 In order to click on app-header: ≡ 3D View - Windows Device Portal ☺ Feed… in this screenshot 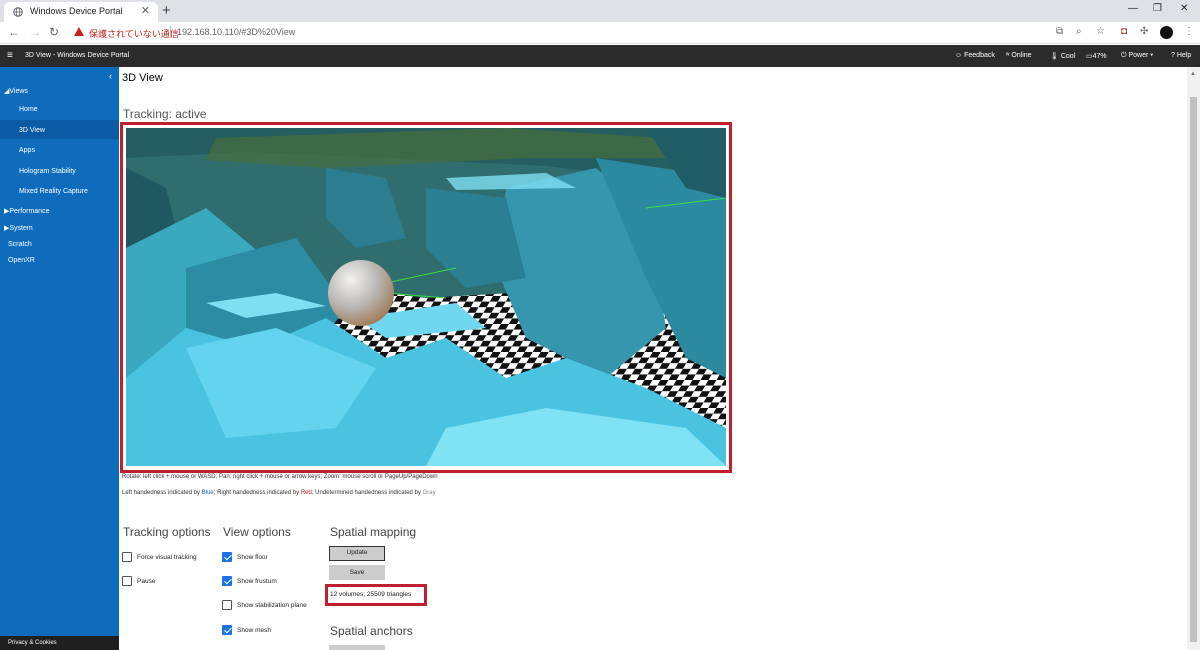, I will do `click(600, 56)`.